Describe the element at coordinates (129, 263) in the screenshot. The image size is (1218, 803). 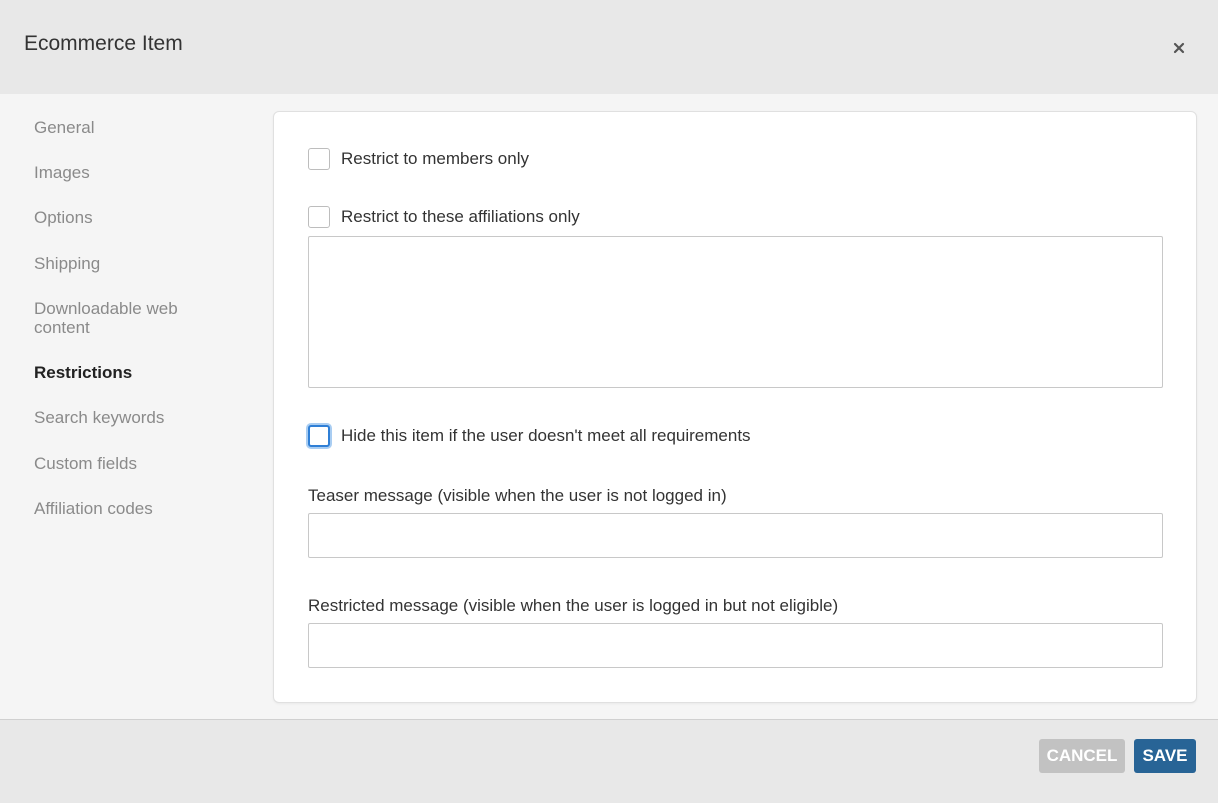
I see `sidebar-item-shipping: Shipping` at that location.